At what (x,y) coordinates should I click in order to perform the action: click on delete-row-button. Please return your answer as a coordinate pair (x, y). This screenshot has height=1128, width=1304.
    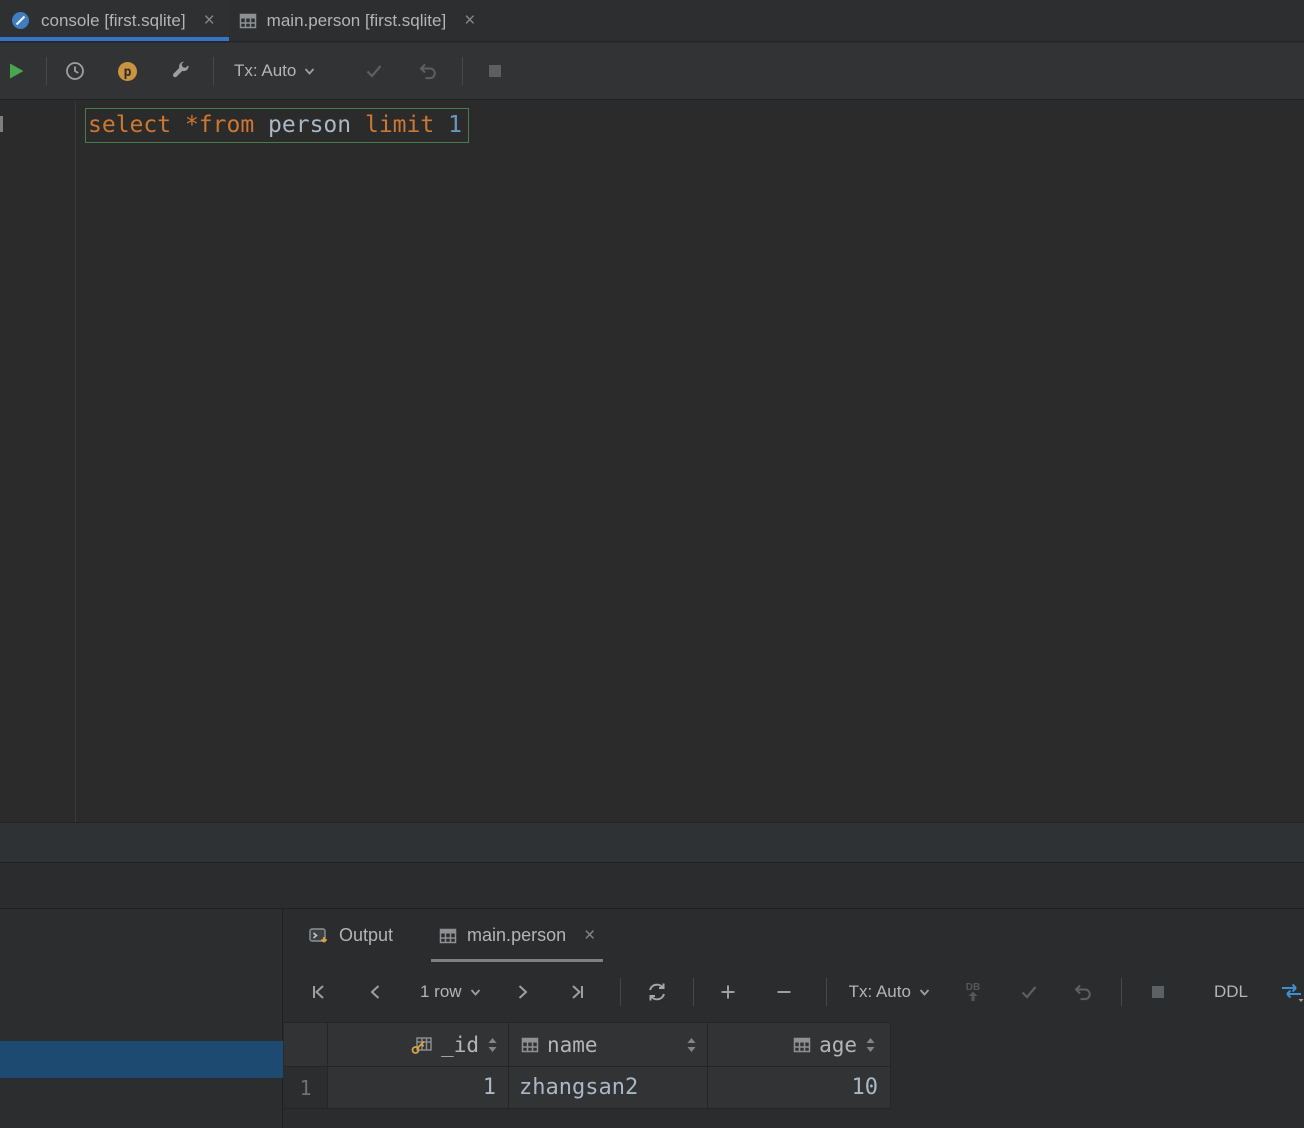
    Looking at the image, I should click on (784, 992).